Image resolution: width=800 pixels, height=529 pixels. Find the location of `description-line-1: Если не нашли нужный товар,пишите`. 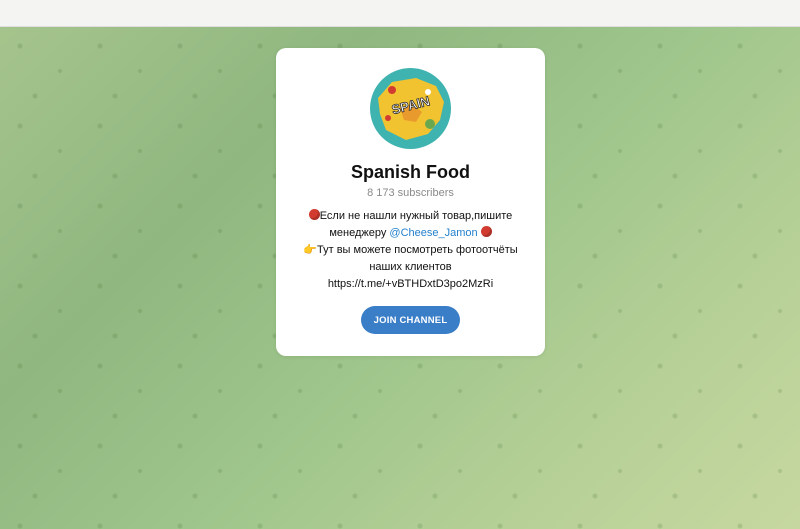

description-line-1: Если не нашли нужный товар,пишите is located at coordinates (410, 216).